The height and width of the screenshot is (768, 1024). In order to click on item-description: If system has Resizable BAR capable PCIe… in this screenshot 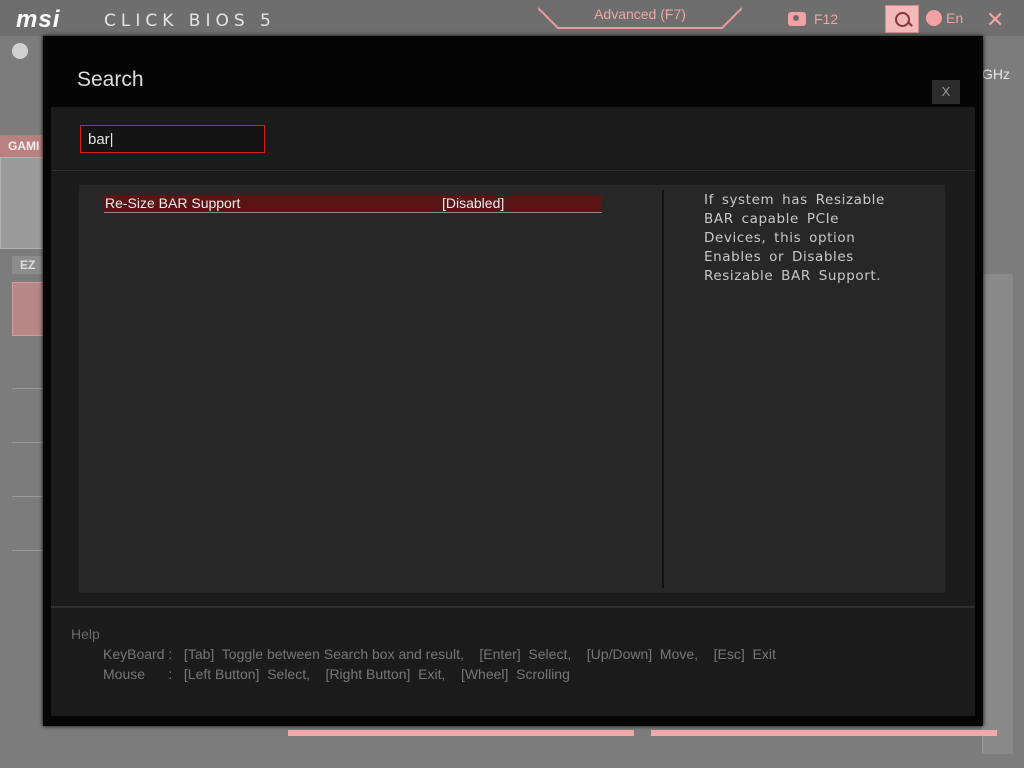, I will do `click(794, 238)`.